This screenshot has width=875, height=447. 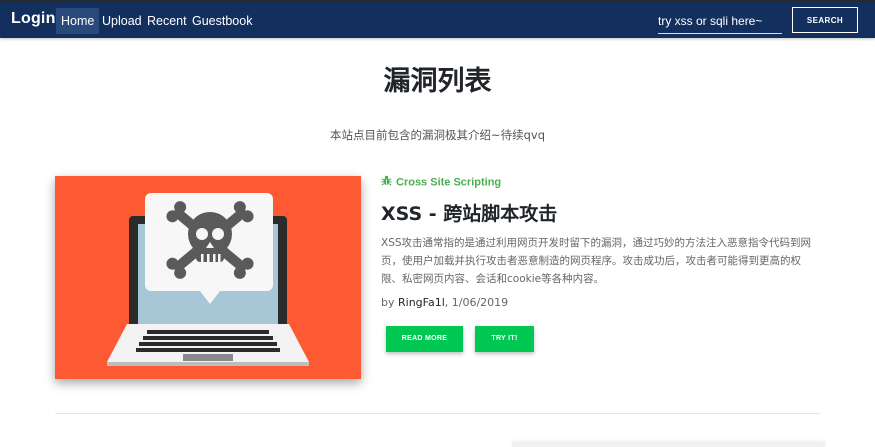 I want to click on post-title: XSS - 跨站脚本攻击, so click(x=469, y=212).